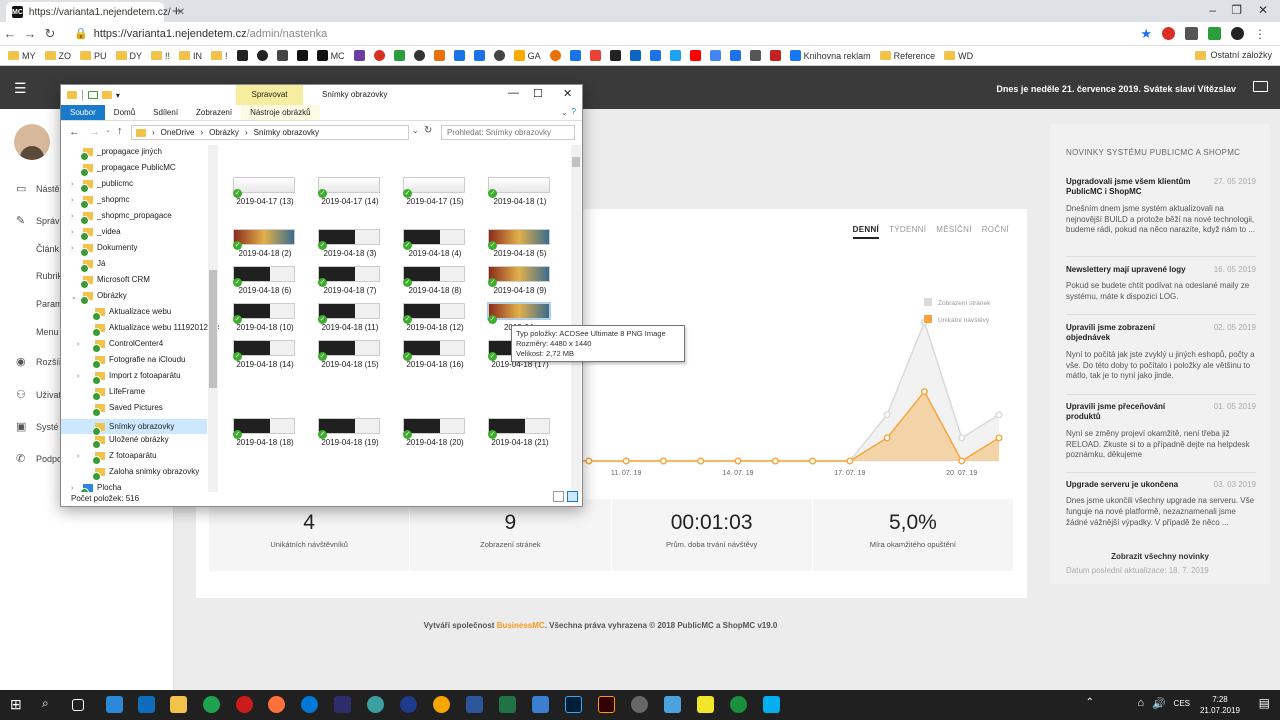 This screenshot has width=1280, height=720. I want to click on bookmark-item: IN, so click(190, 56).